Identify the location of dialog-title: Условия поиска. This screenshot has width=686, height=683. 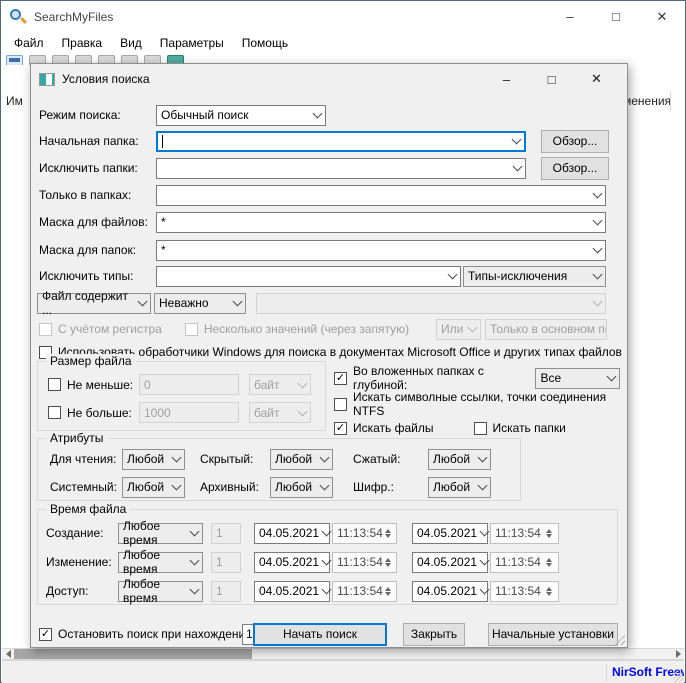
(106, 79).